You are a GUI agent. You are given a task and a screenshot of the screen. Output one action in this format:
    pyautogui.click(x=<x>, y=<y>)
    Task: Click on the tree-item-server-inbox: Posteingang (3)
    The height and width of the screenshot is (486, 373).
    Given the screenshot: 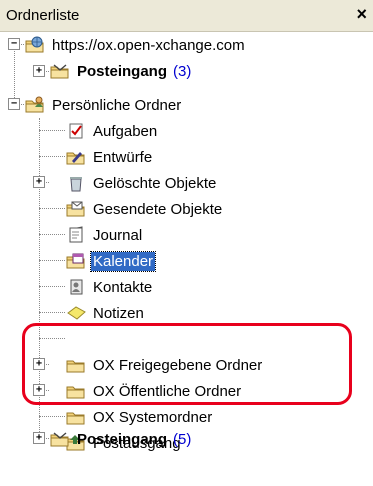 What is the action you would take?
    pyautogui.click(x=120, y=71)
    